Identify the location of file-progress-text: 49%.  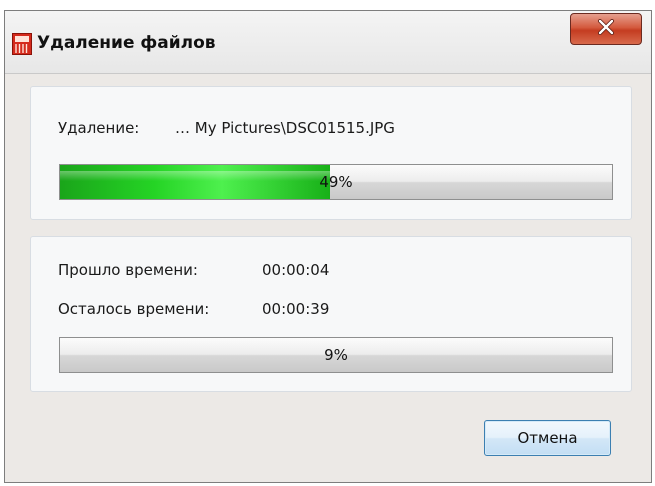
(336, 182).